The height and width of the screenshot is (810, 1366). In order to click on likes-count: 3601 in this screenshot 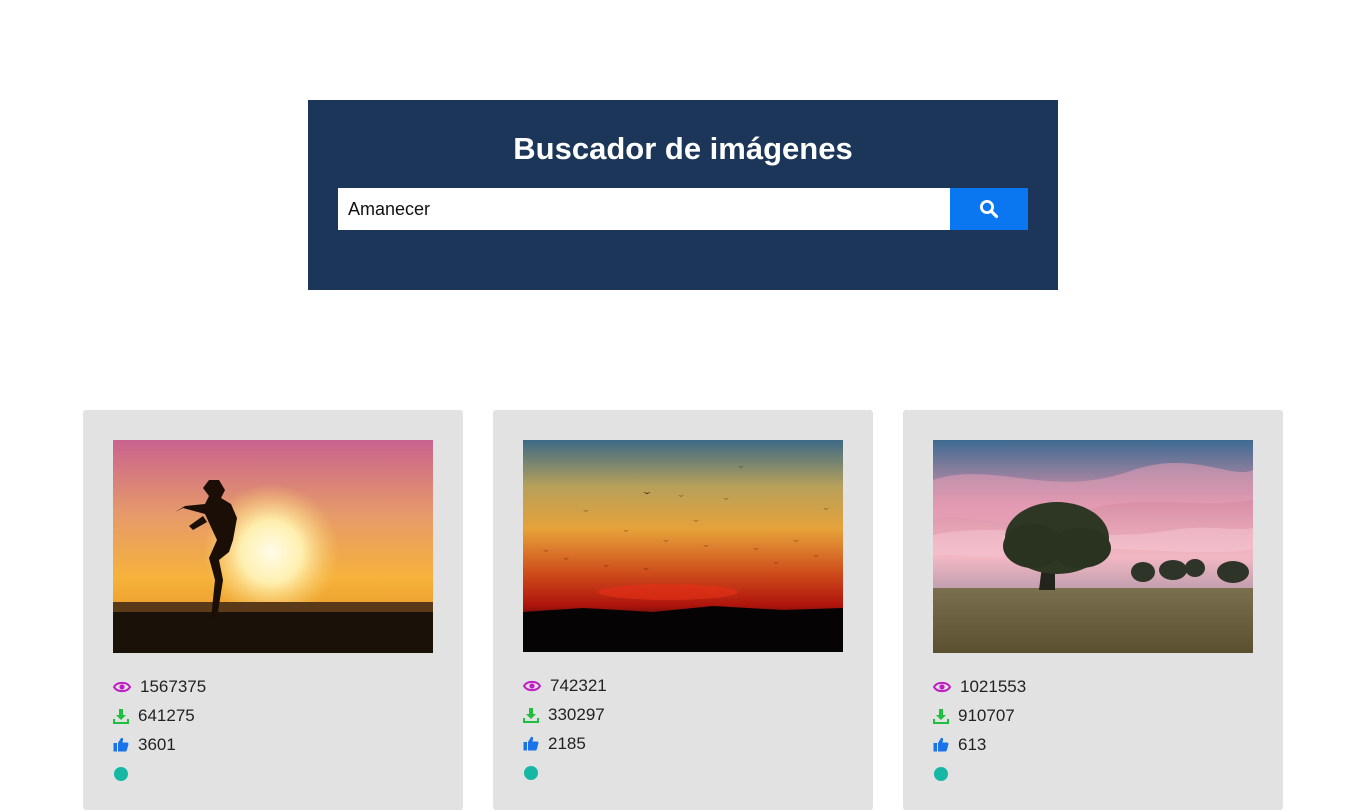, I will do `click(157, 744)`.